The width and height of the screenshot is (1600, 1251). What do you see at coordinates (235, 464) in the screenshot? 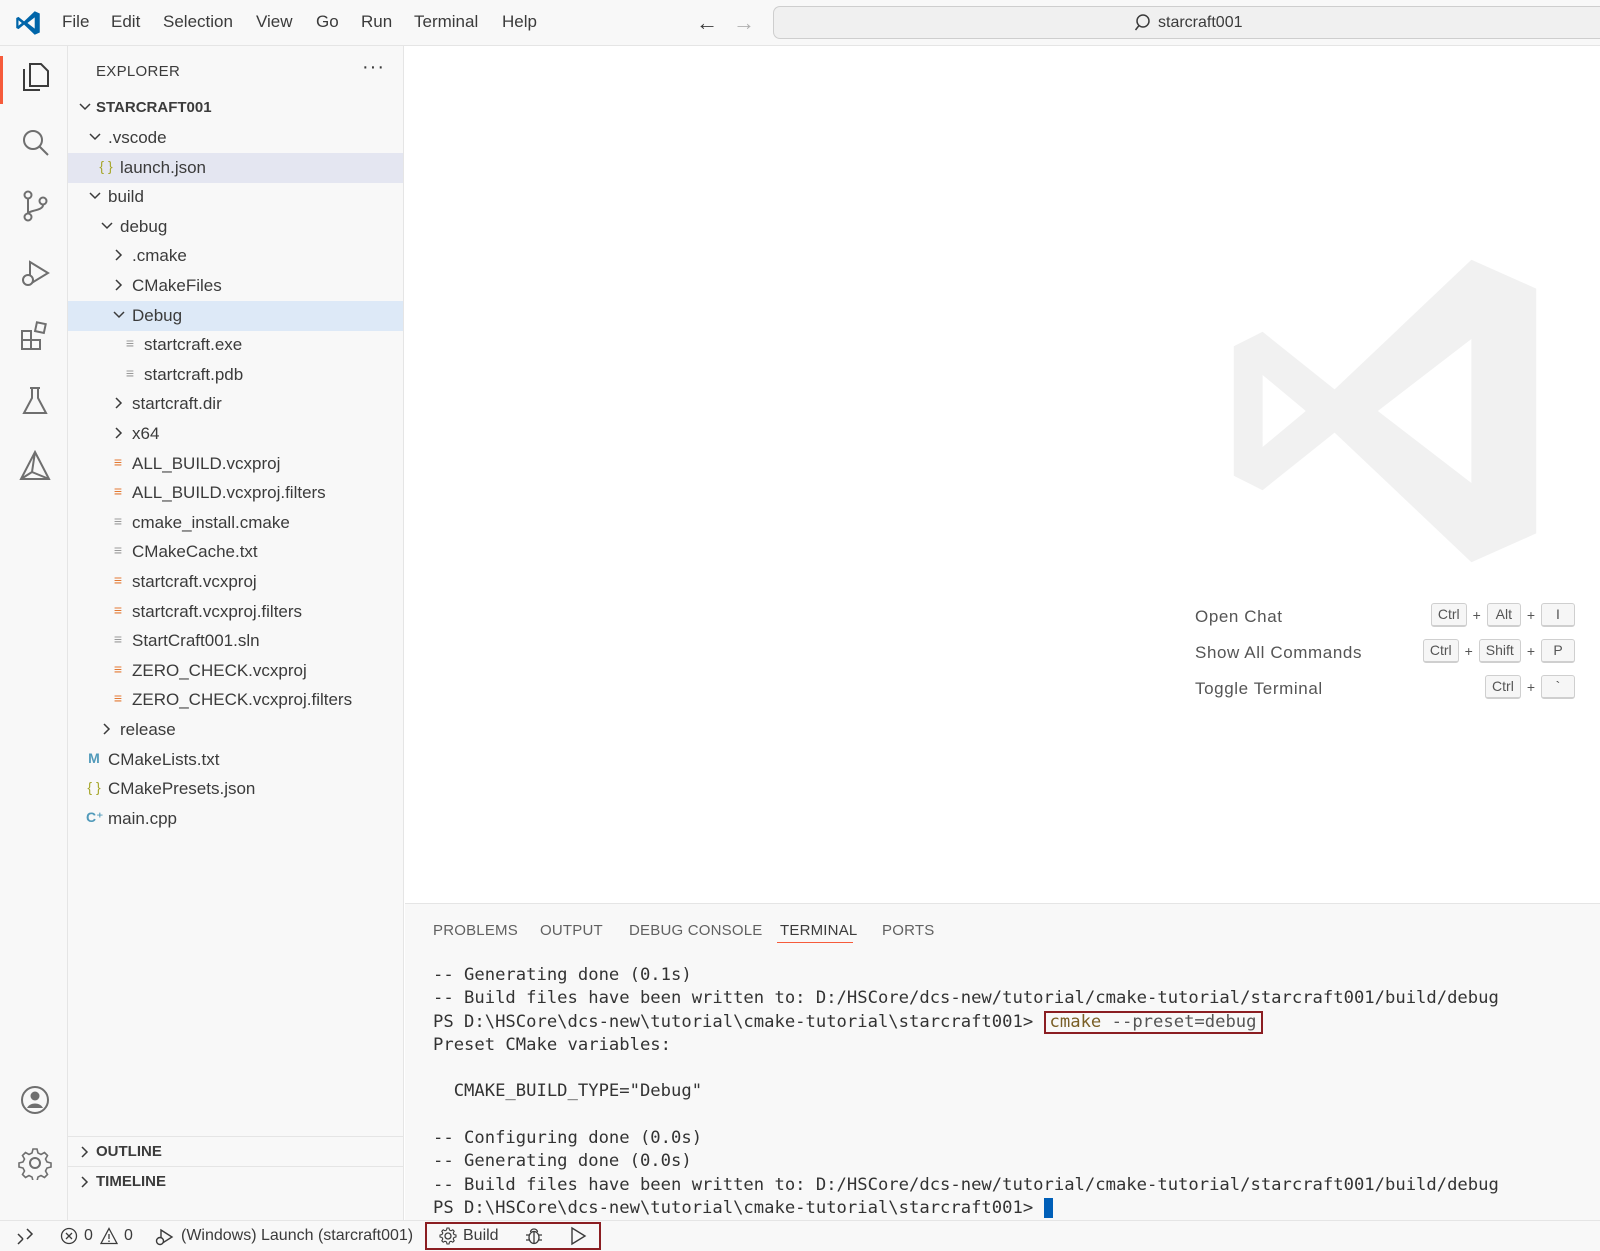
I see `tree-file: ≡ ALL_BUILD.vcxproj` at bounding box center [235, 464].